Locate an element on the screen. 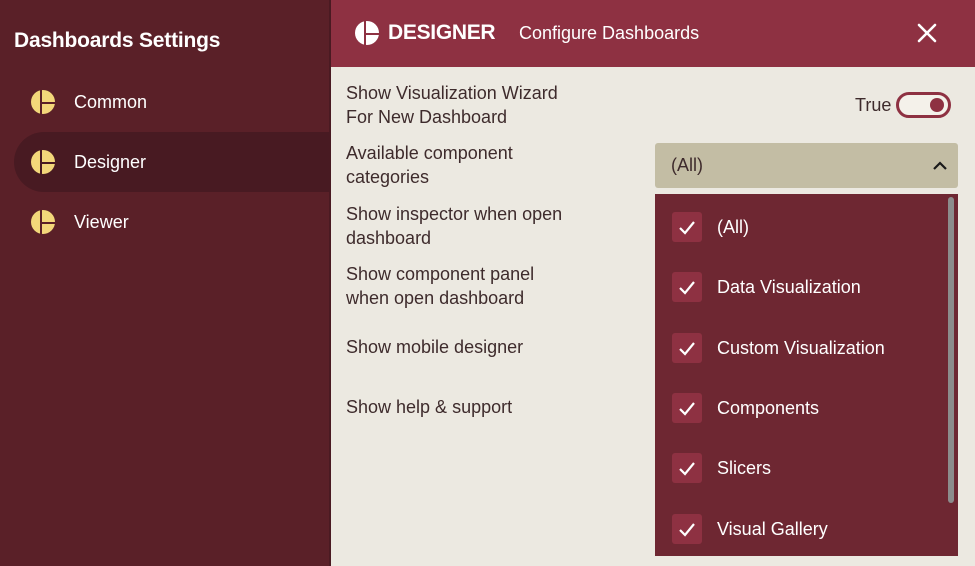 This screenshot has height=566, width=975. category-option-visual-gallery: Visual Gallery is located at coordinates (800, 527).